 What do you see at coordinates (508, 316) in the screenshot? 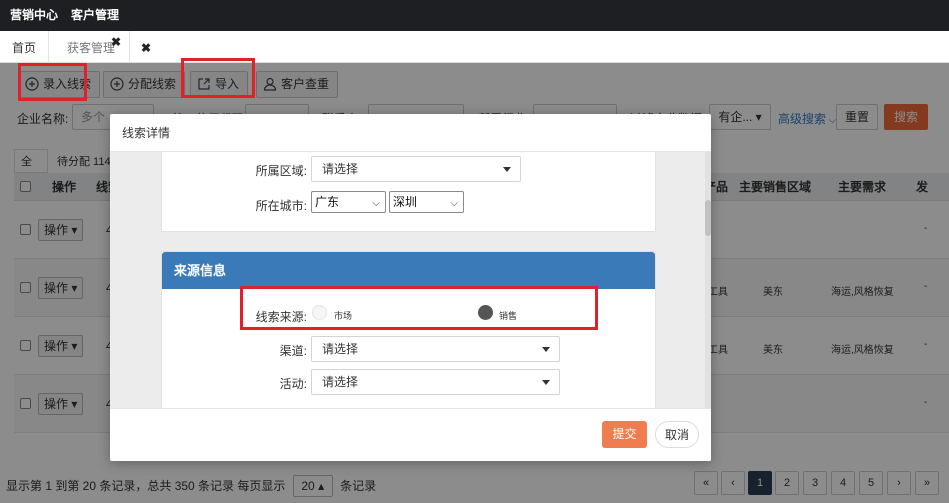
I see `source-option-sales-label: 销售` at bounding box center [508, 316].